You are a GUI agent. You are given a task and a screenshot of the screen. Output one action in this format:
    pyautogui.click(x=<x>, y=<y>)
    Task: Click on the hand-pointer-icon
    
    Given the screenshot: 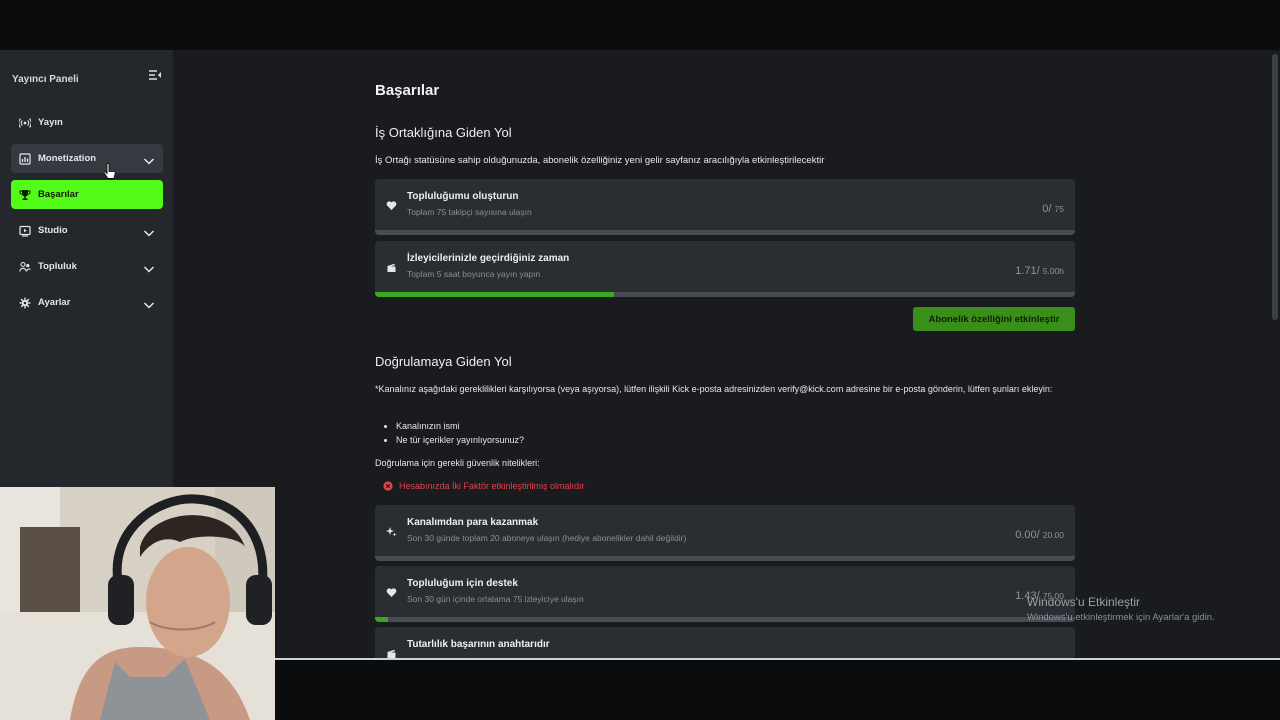 What is the action you would take?
    pyautogui.click(x=109, y=172)
    